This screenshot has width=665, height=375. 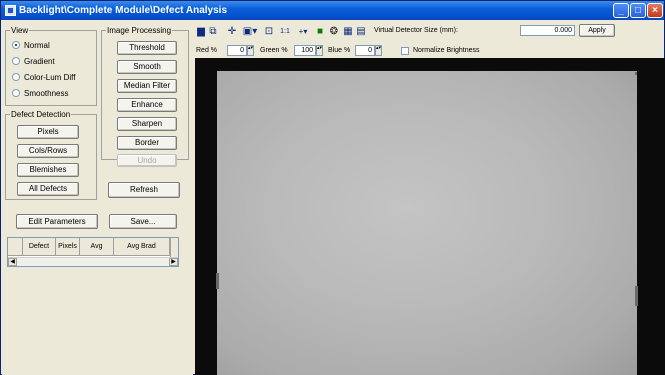 I want to click on green-square-icon: ■, so click(x=320, y=31).